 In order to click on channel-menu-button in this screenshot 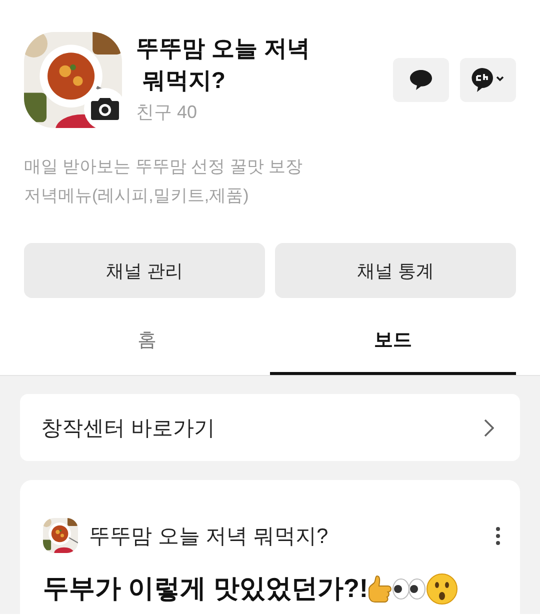, I will do `click(488, 80)`.